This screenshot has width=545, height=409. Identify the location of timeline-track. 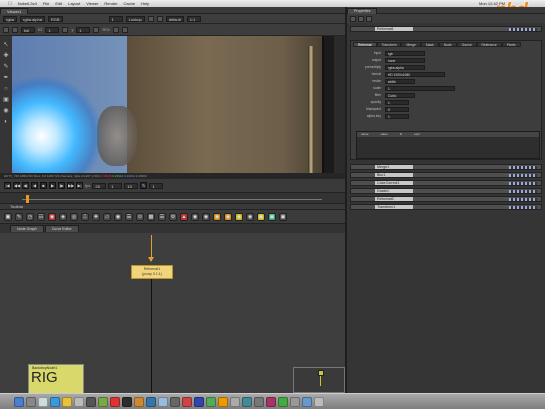
(172, 199).